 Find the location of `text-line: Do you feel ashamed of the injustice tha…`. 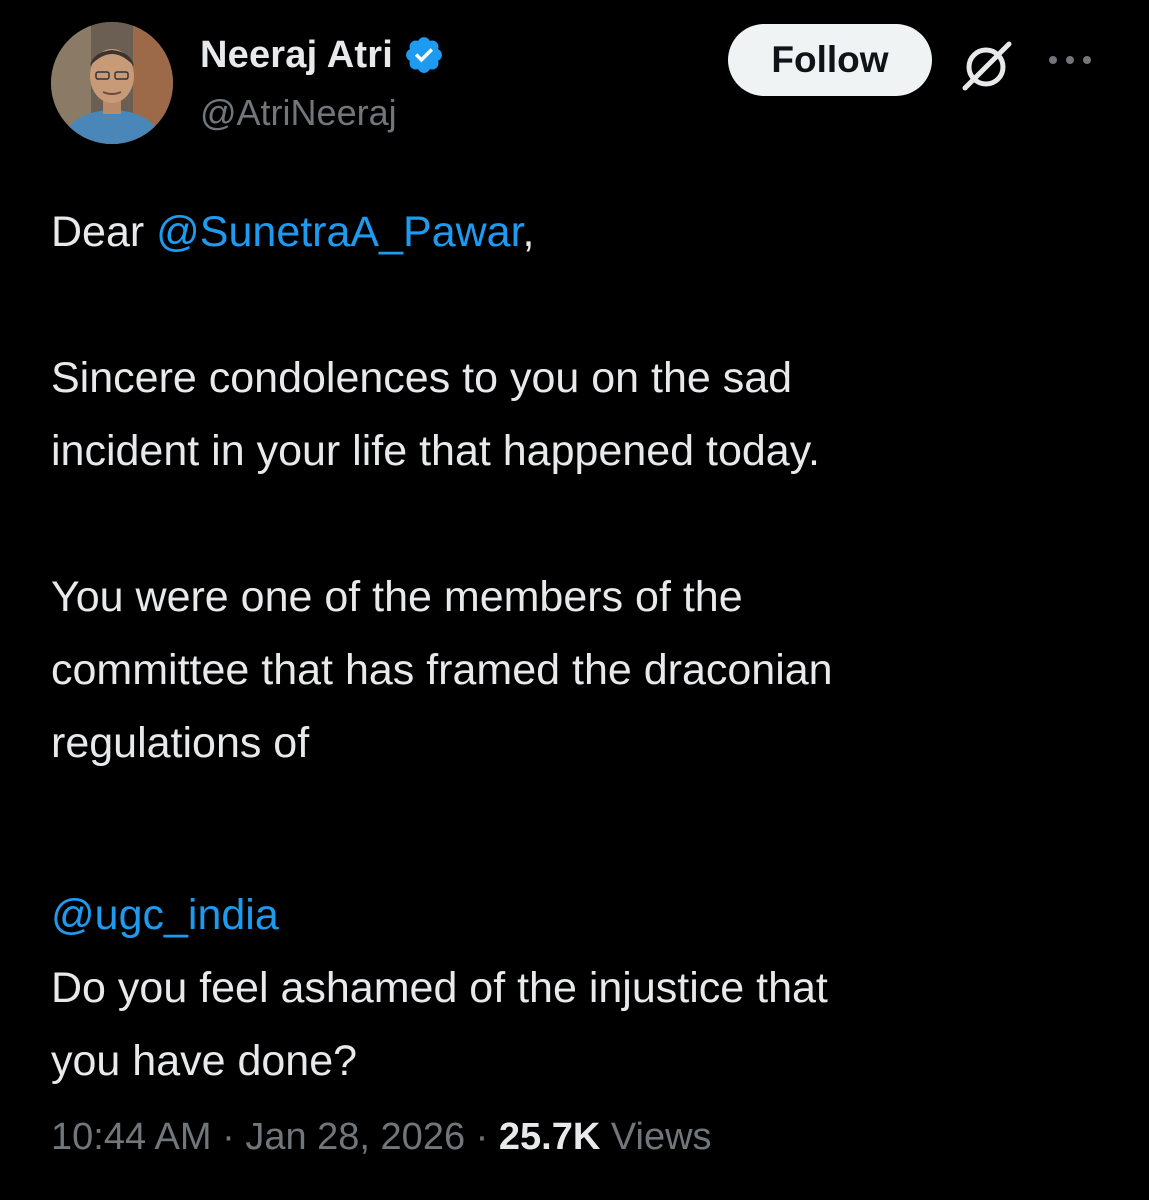

text-line: Do you feel ashamed of the injustice tha… is located at coordinates (439, 988).